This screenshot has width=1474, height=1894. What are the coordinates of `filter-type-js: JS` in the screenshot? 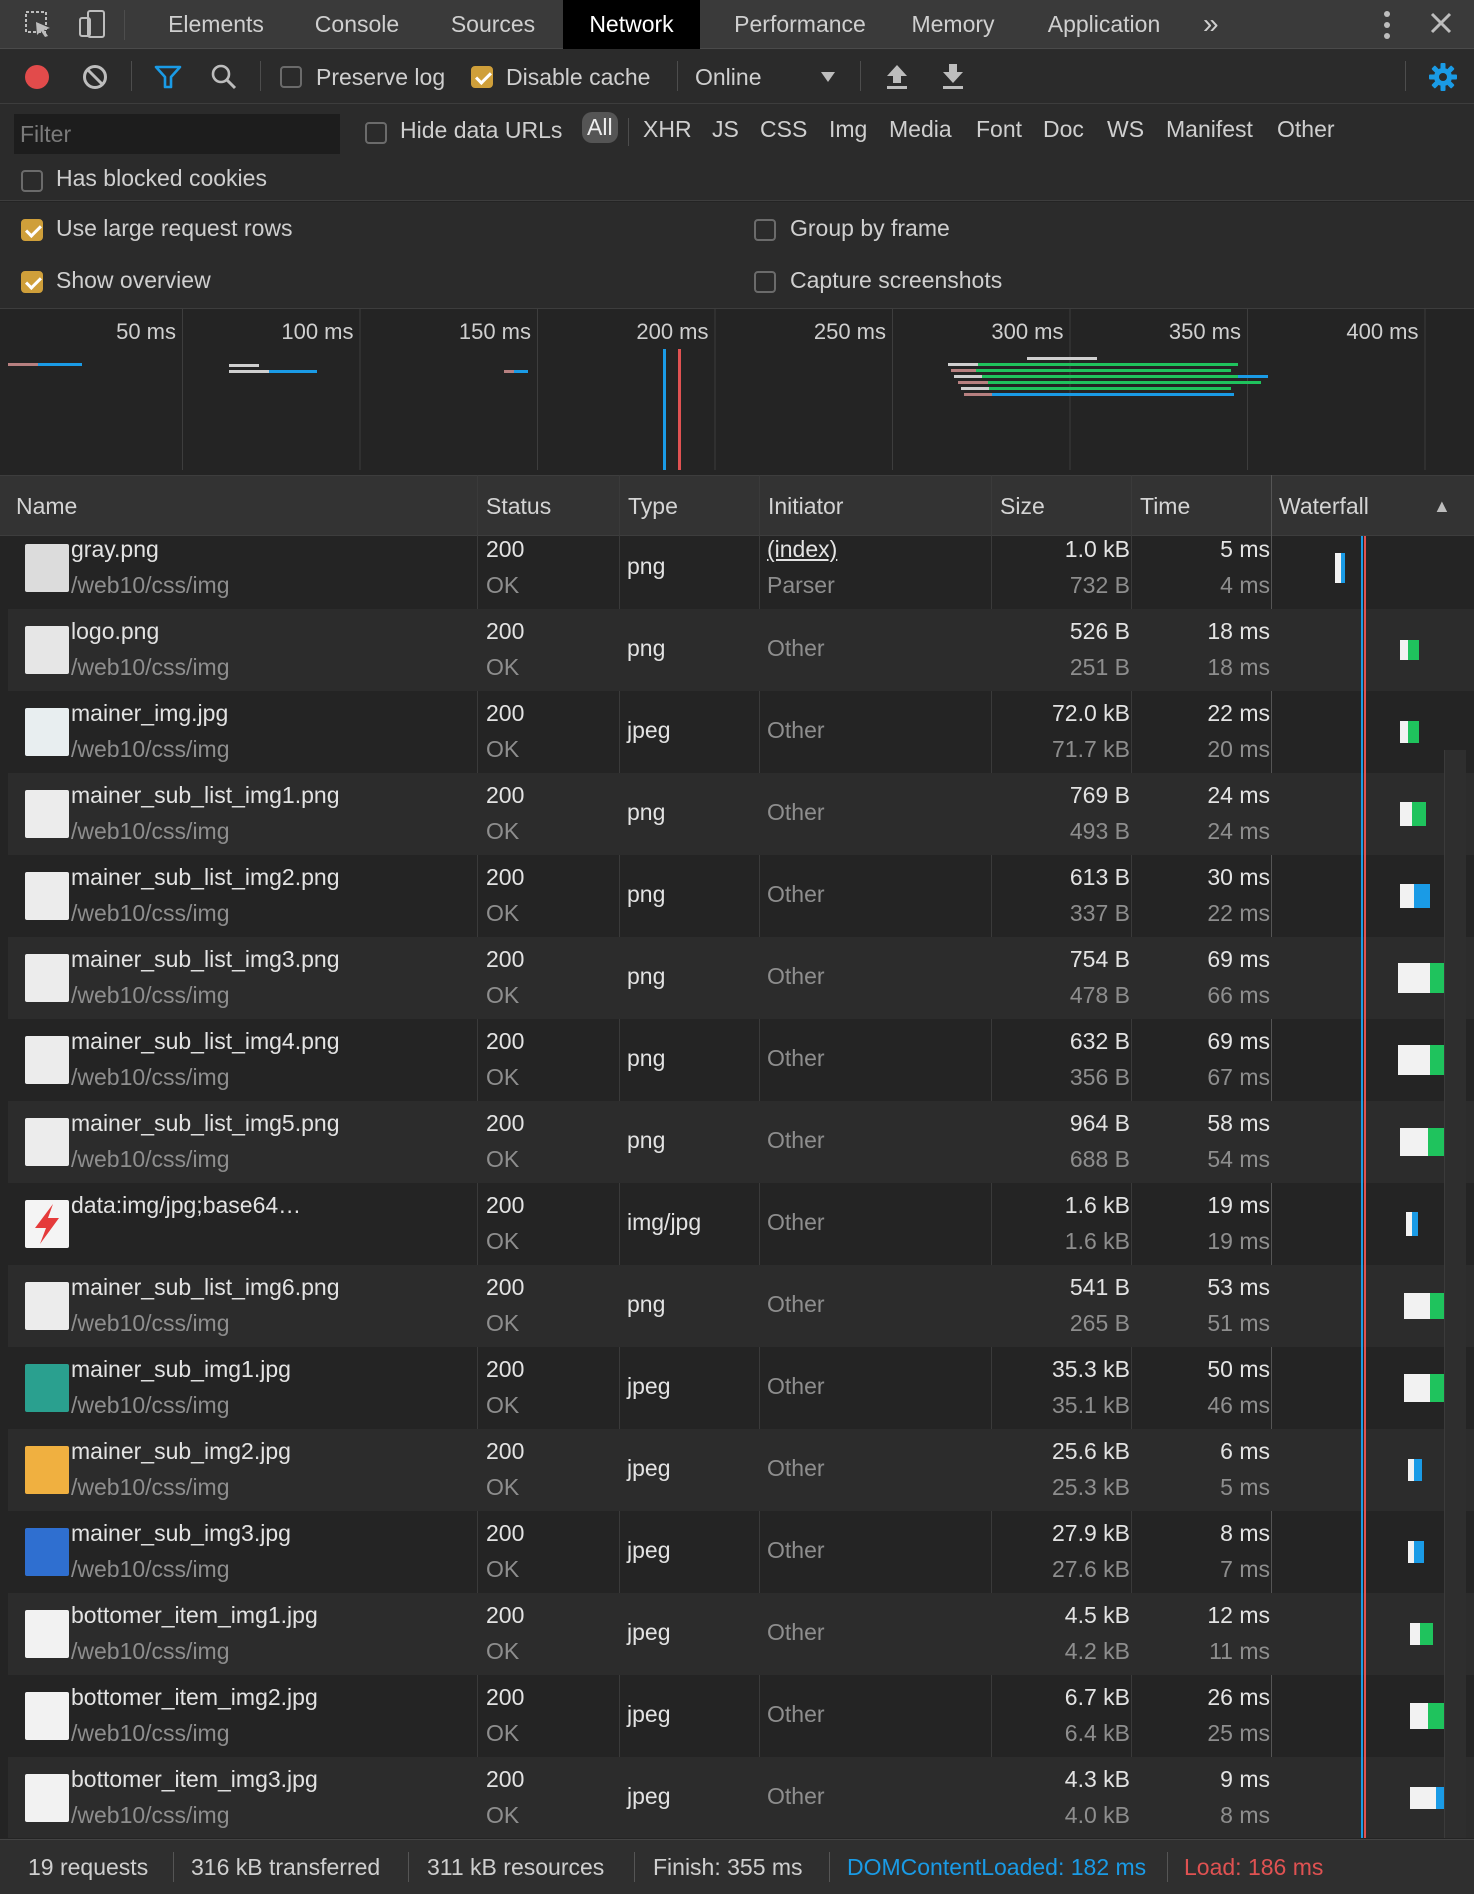 It's located at (725, 129).